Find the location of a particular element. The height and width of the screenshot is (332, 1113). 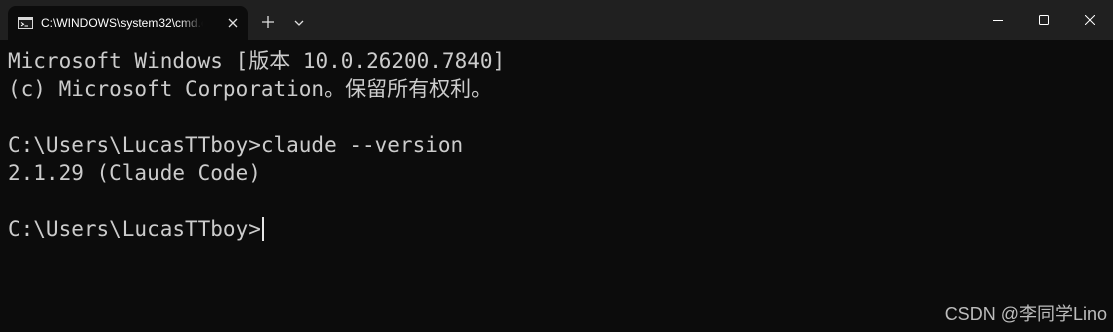

close-window-button is located at coordinates (1090, 20).